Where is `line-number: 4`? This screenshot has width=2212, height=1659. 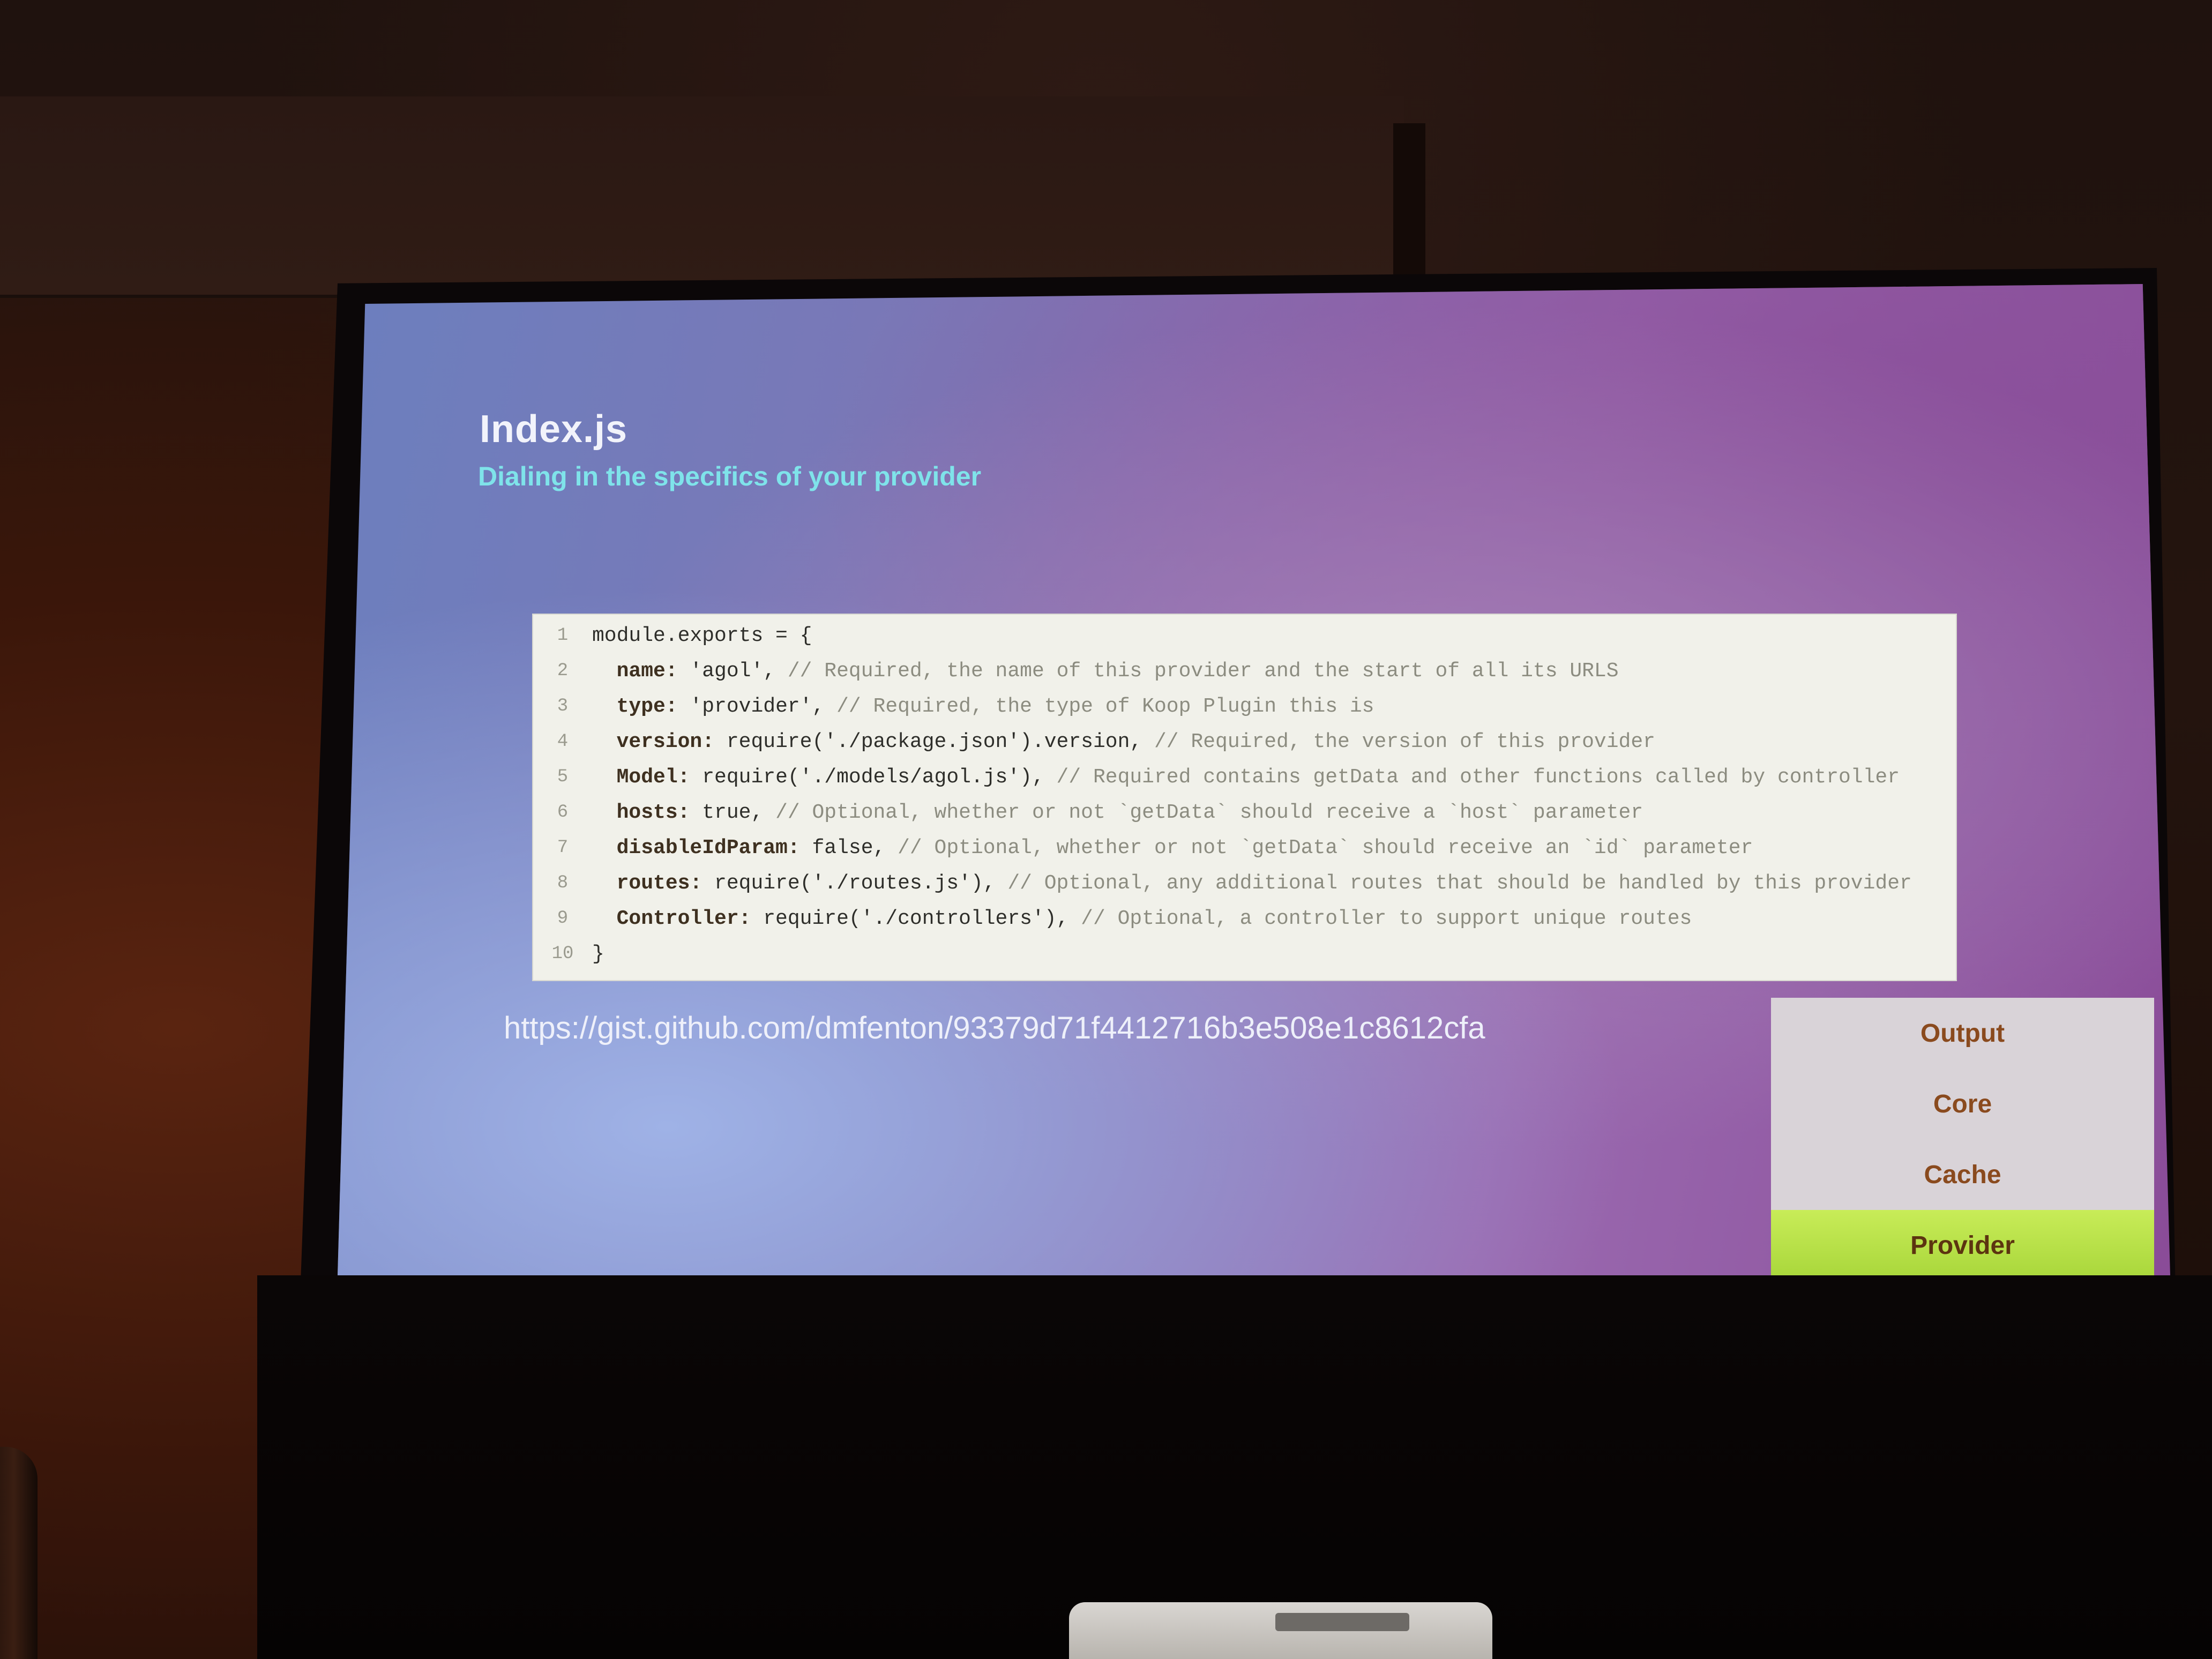
line-number: 4 is located at coordinates (563, 741).